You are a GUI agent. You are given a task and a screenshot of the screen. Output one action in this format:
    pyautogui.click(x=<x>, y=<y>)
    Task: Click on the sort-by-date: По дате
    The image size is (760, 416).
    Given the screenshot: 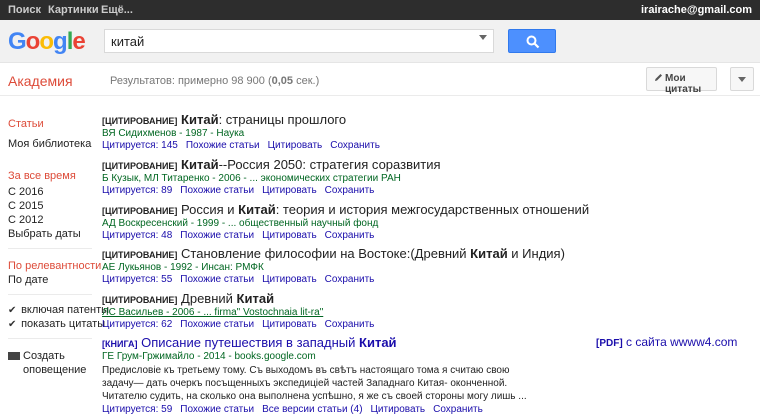 What is the action you would take?
    pyautogui.click(x=28, y=280)
    